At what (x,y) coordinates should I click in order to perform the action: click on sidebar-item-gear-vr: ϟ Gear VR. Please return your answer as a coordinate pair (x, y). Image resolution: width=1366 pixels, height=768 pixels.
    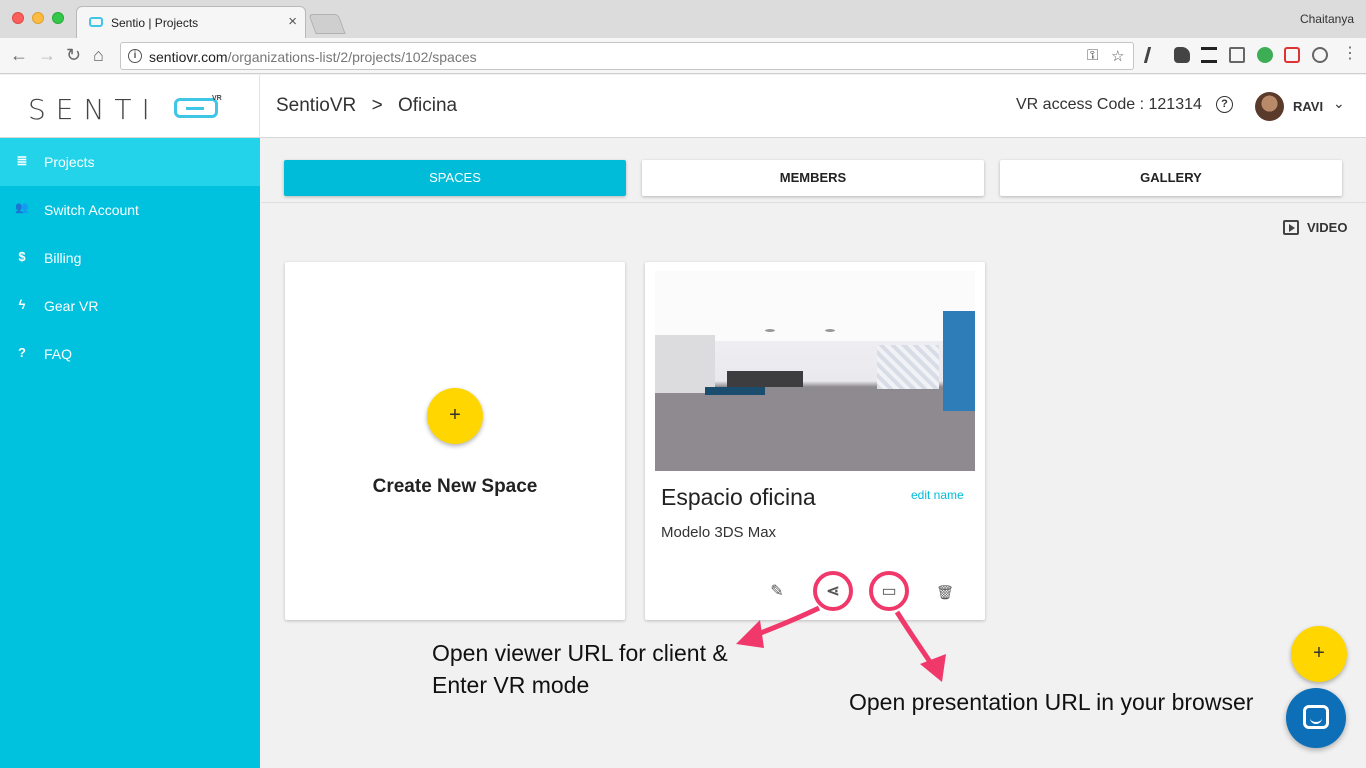
    Looking at the image, I should click on (130, 306).